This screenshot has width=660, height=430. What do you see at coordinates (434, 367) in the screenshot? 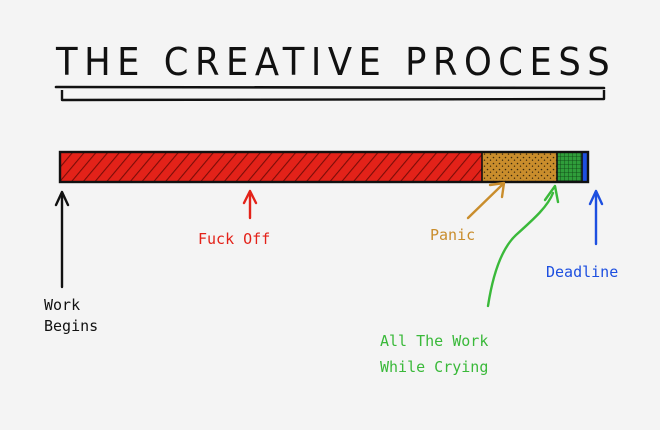
I see `label-all-the-work-line2: While Crying` at bounding box center [434, 367].